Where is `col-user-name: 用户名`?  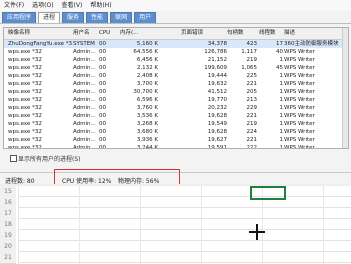
col-user-name: 用户名 is located at coordinates (85, 33).